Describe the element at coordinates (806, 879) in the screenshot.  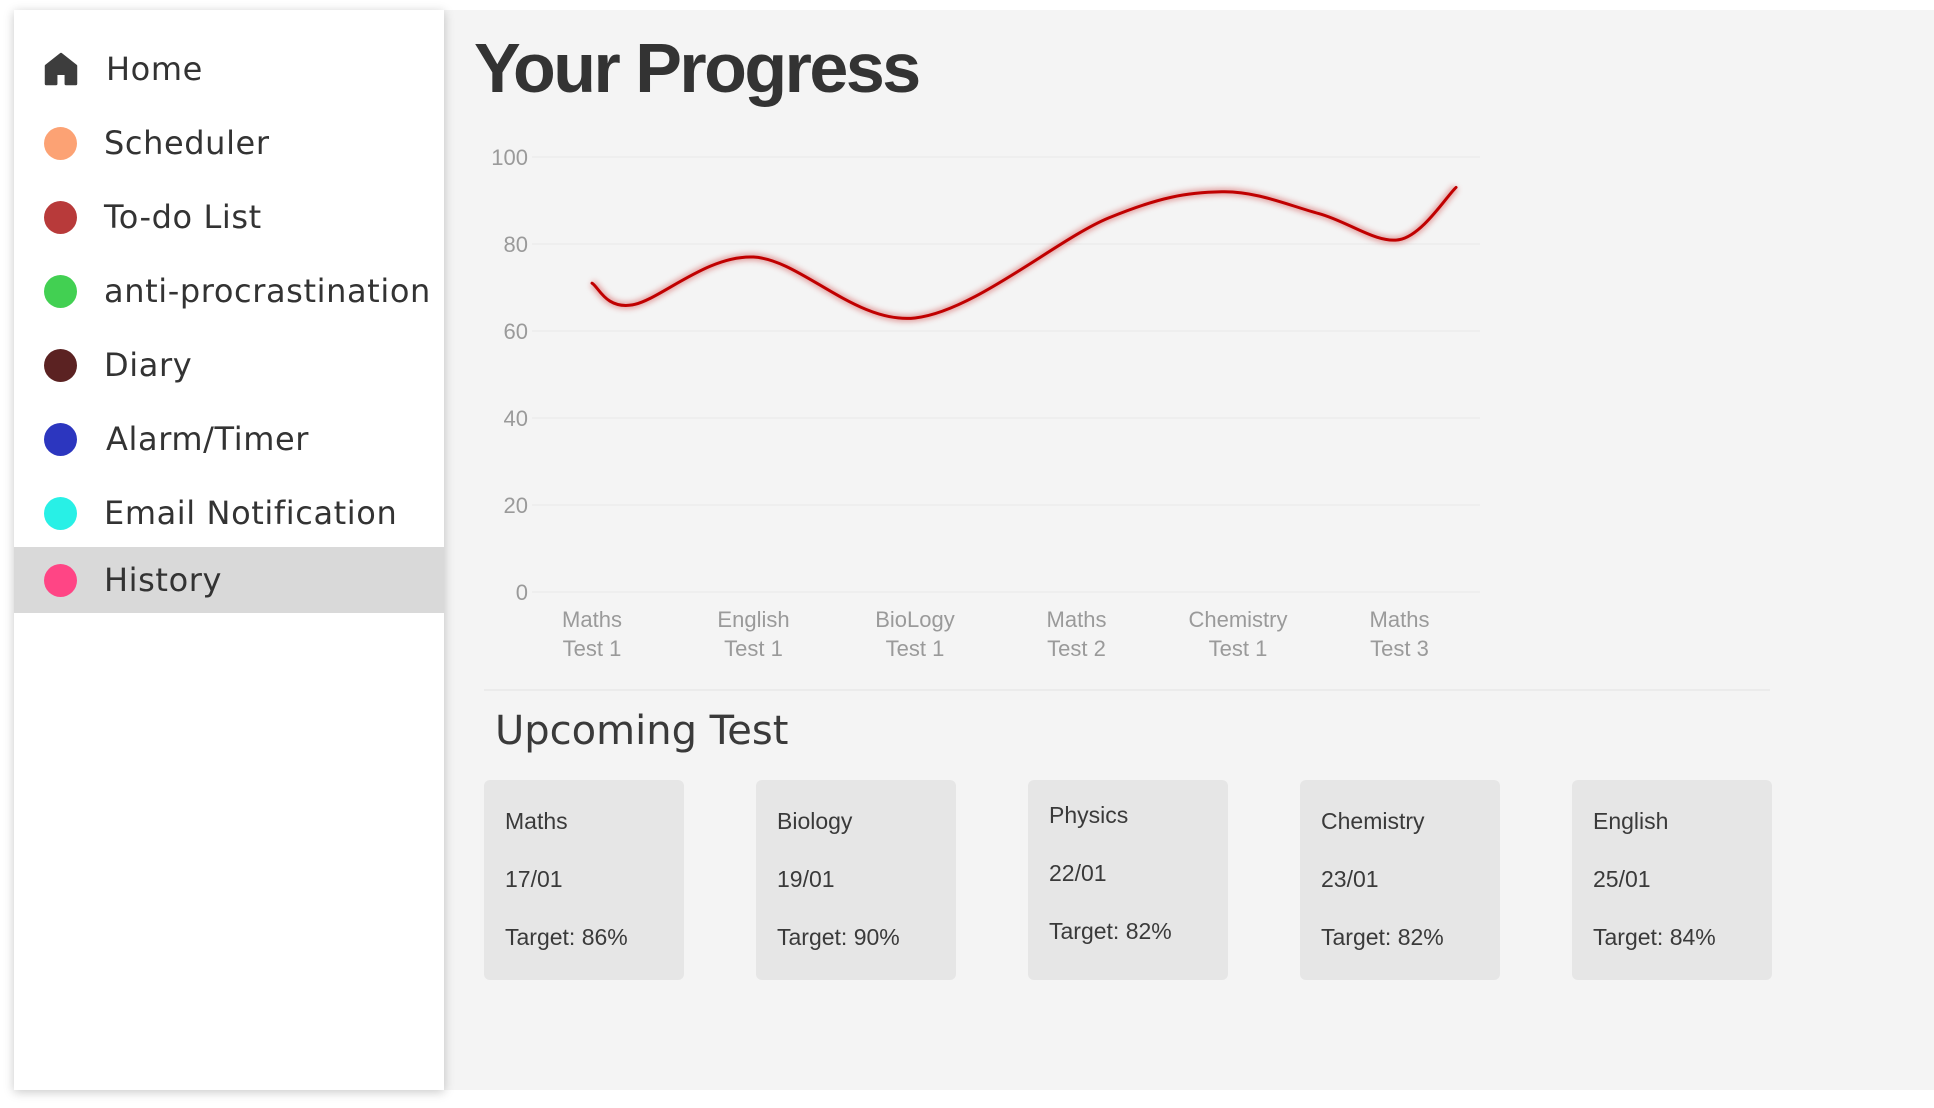
I see `test-date: 19/01` at that location.